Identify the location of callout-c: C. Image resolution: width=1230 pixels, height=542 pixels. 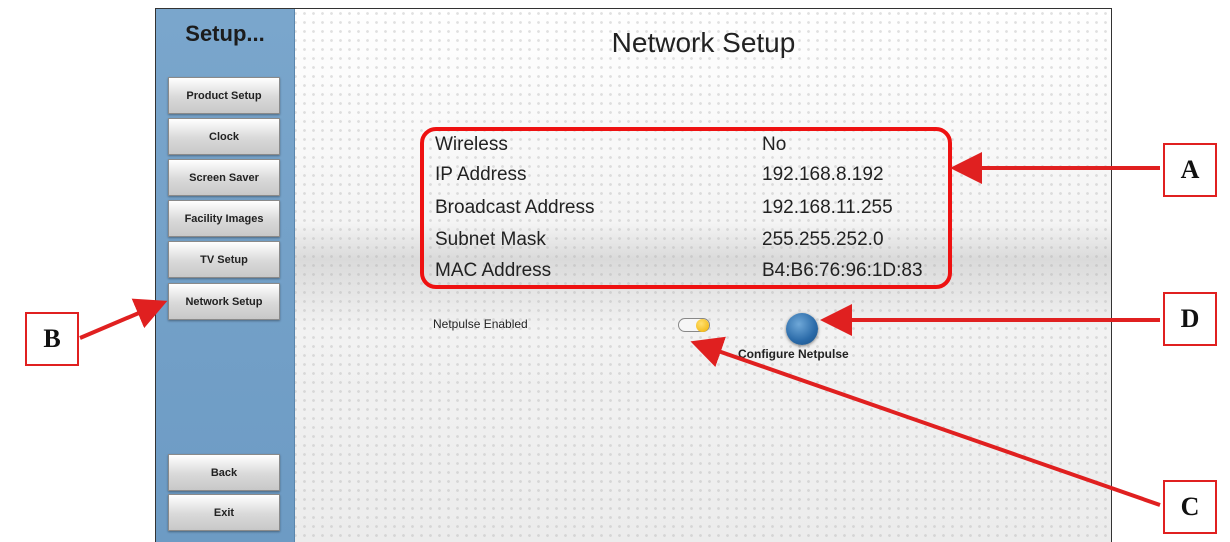
(1190, 507).